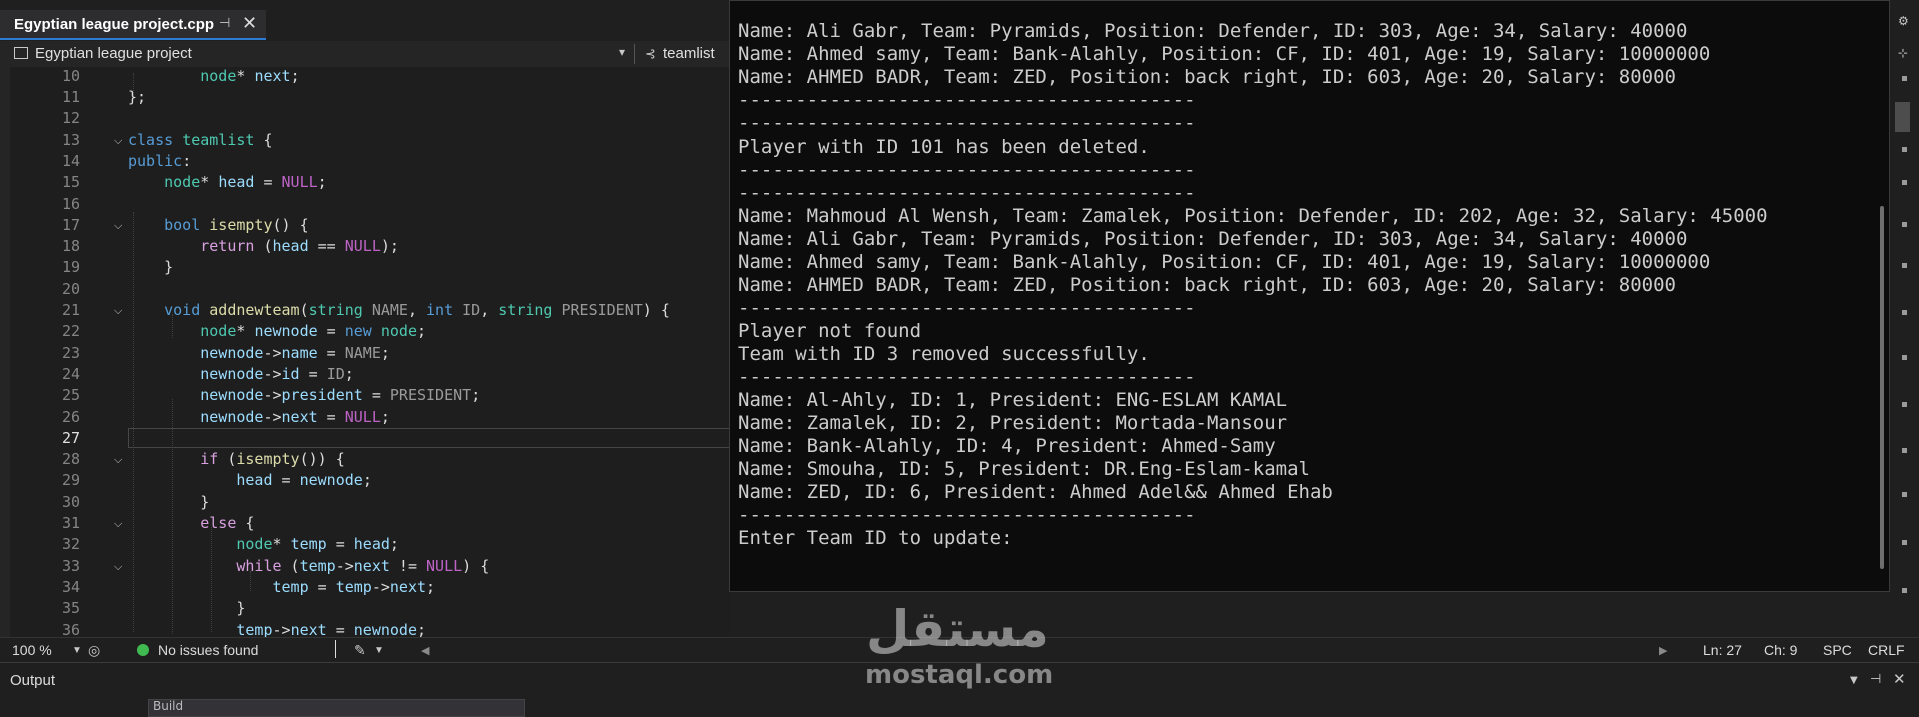 This screenshot has width=1919, height=717. Describe the element at coordinates (331, 629) in the screenshot. I see `code-line: temp->next = newnode;` at that location.